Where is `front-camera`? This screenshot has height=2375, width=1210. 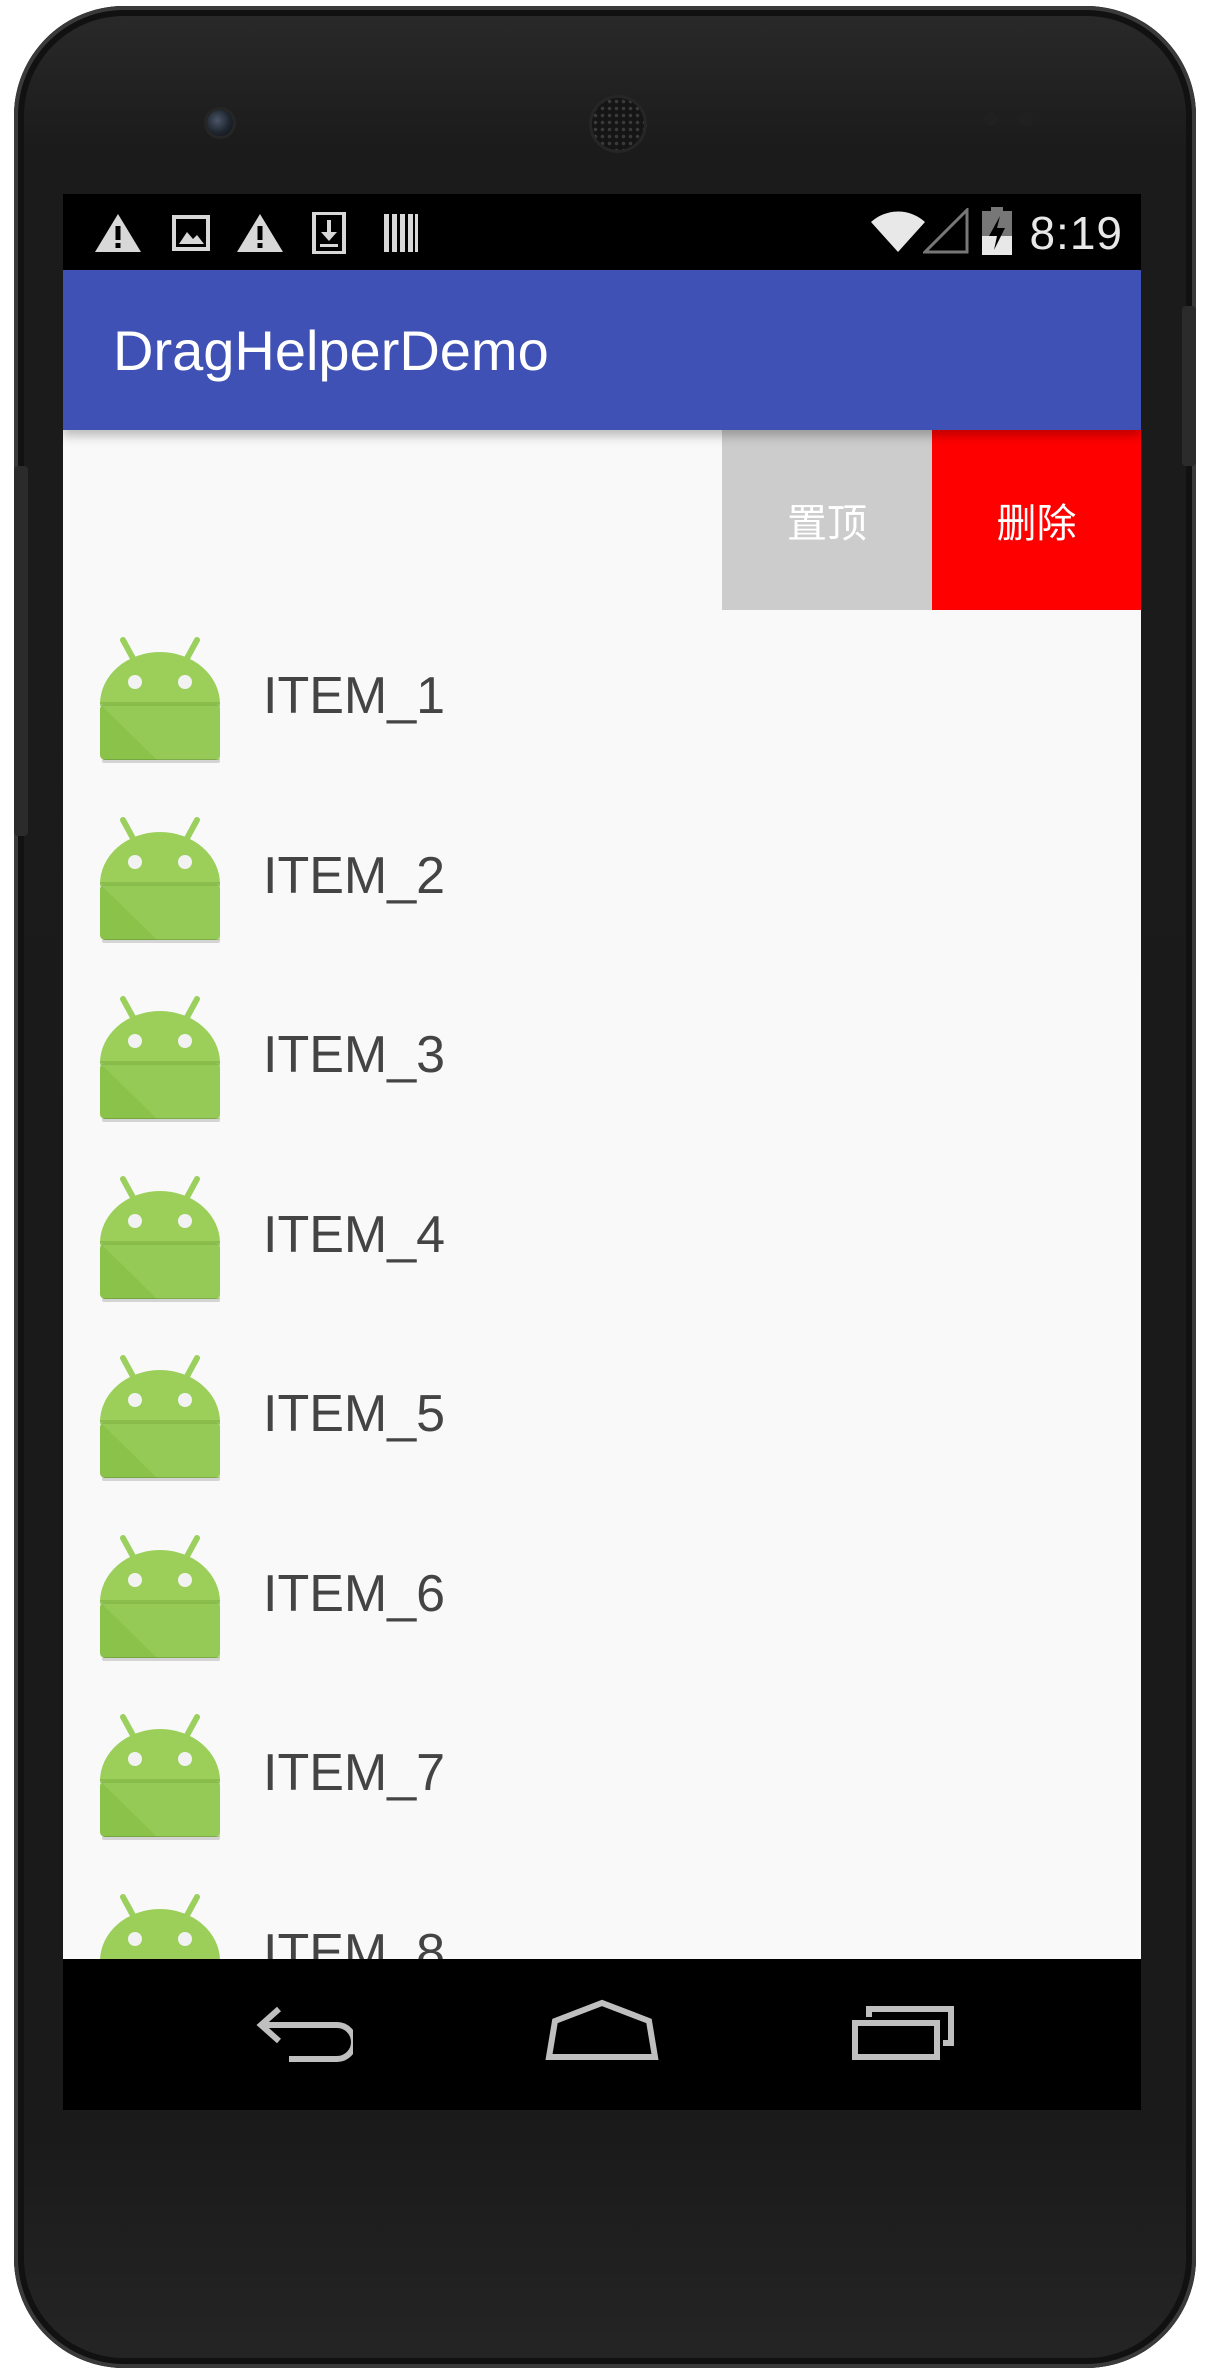
front-camera is located at coordinates (220, 123).